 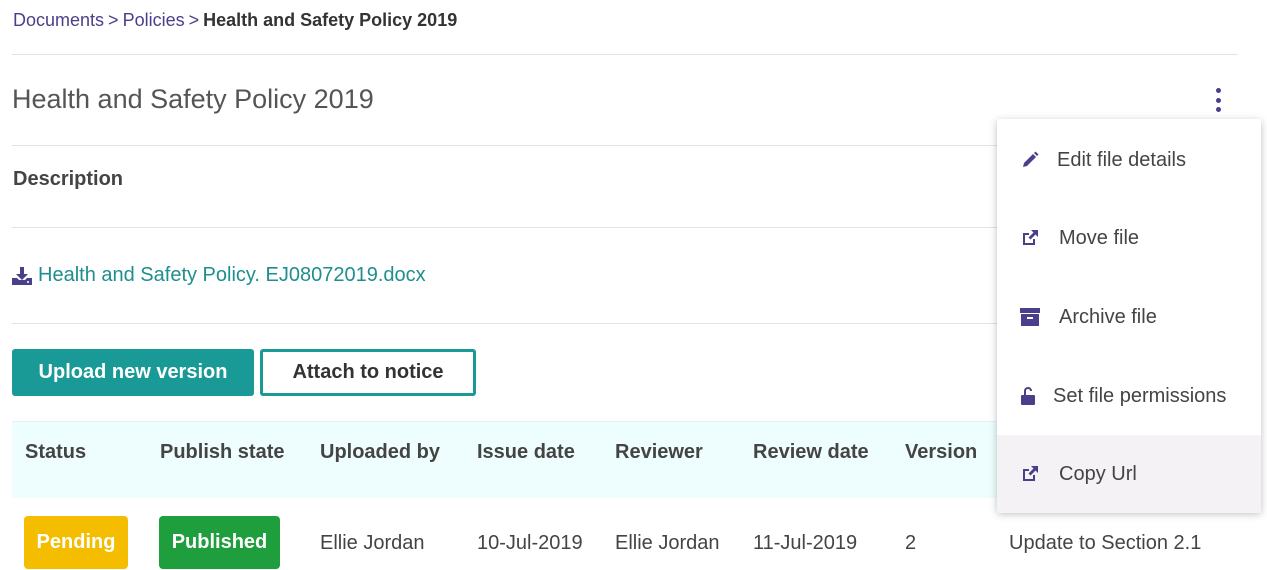 What do you see at coordinates (941, 452) in the screenshot?
I see `column-header-version: Version` at bounding box center [941, 452].